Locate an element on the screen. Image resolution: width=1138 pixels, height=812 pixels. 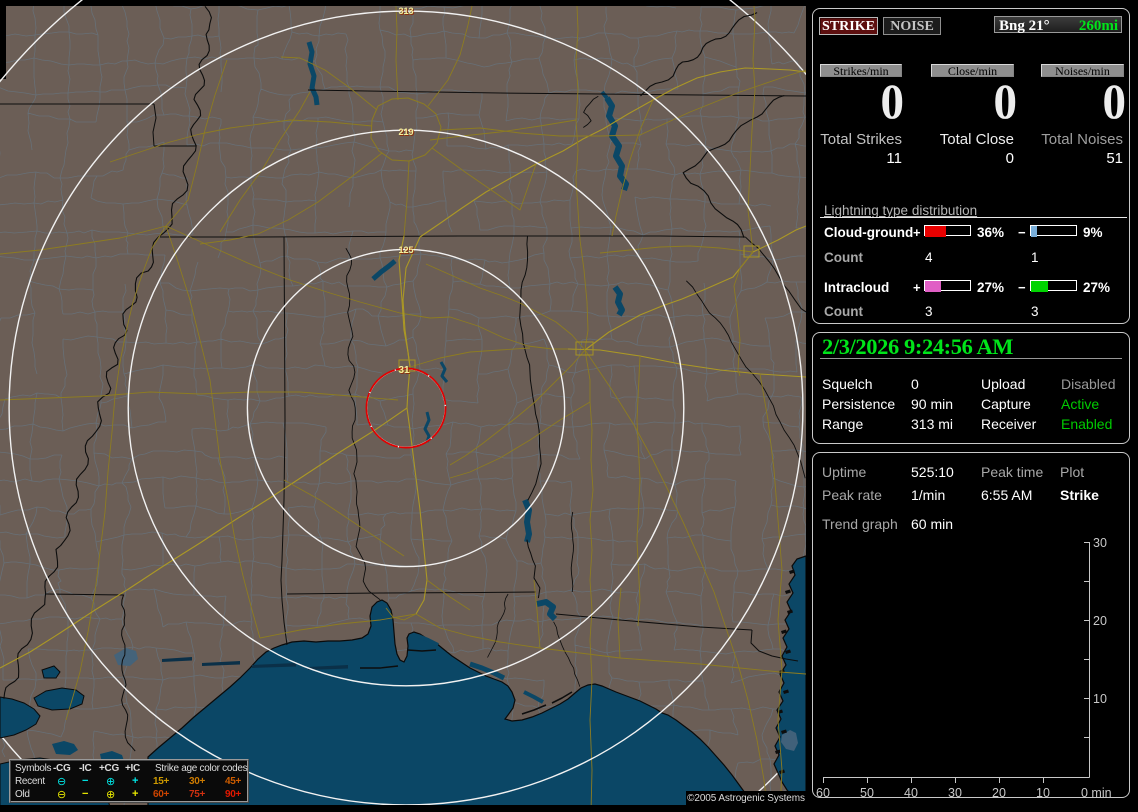
svg-text: 60 is located at coordinates (823, 793).